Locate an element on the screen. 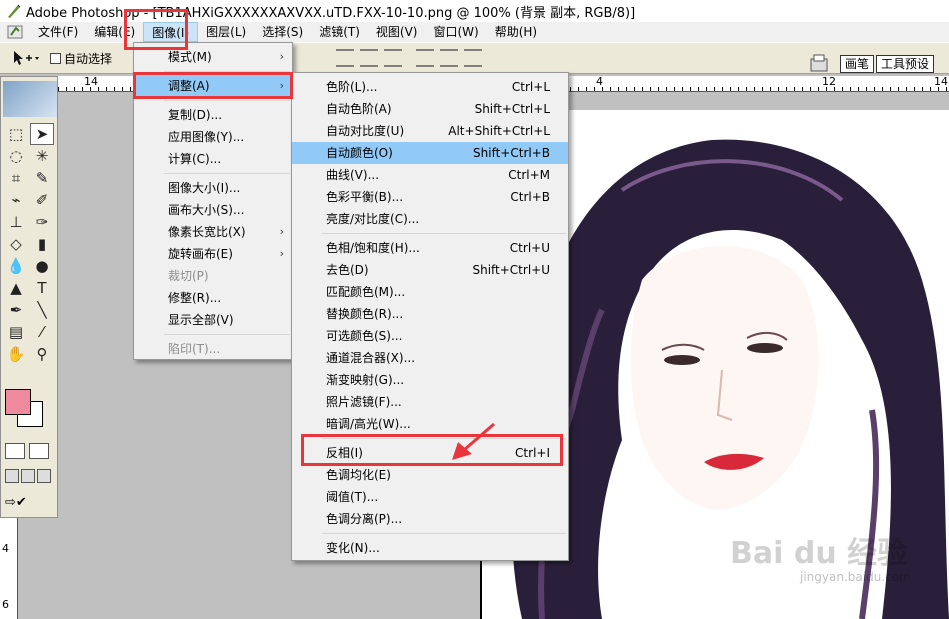  menu-edit: 编辑(E) is located at coordinates (114, 32).